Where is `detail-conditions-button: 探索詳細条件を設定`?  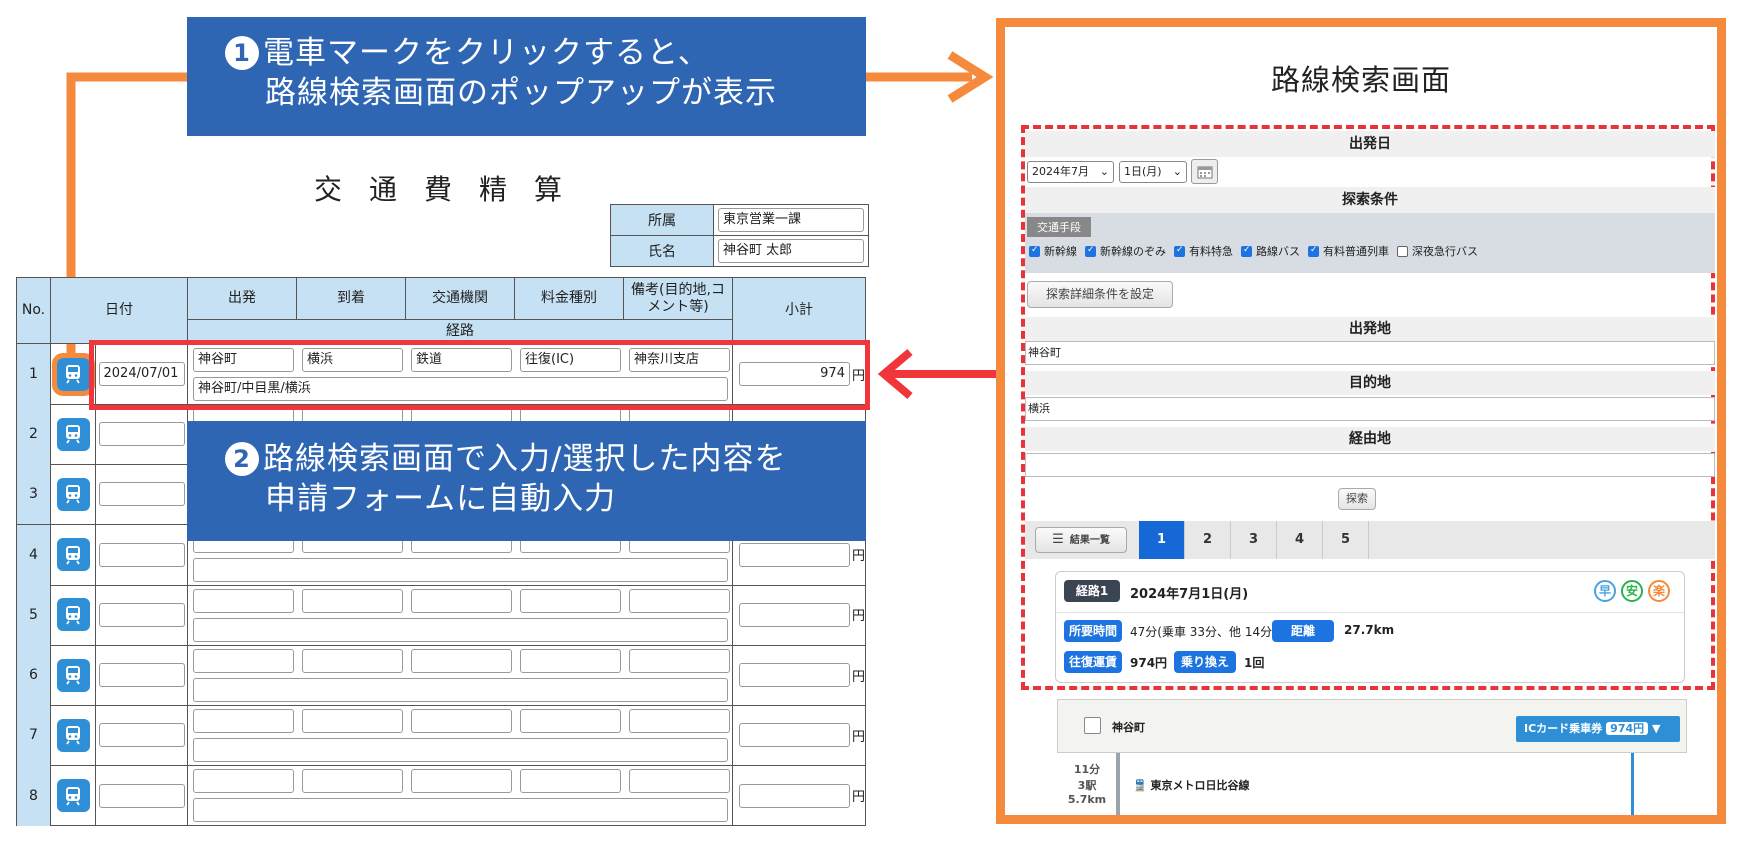
detail-conditions-button: 探索詳細条件を設定 is located at coordinates (1100, 294).